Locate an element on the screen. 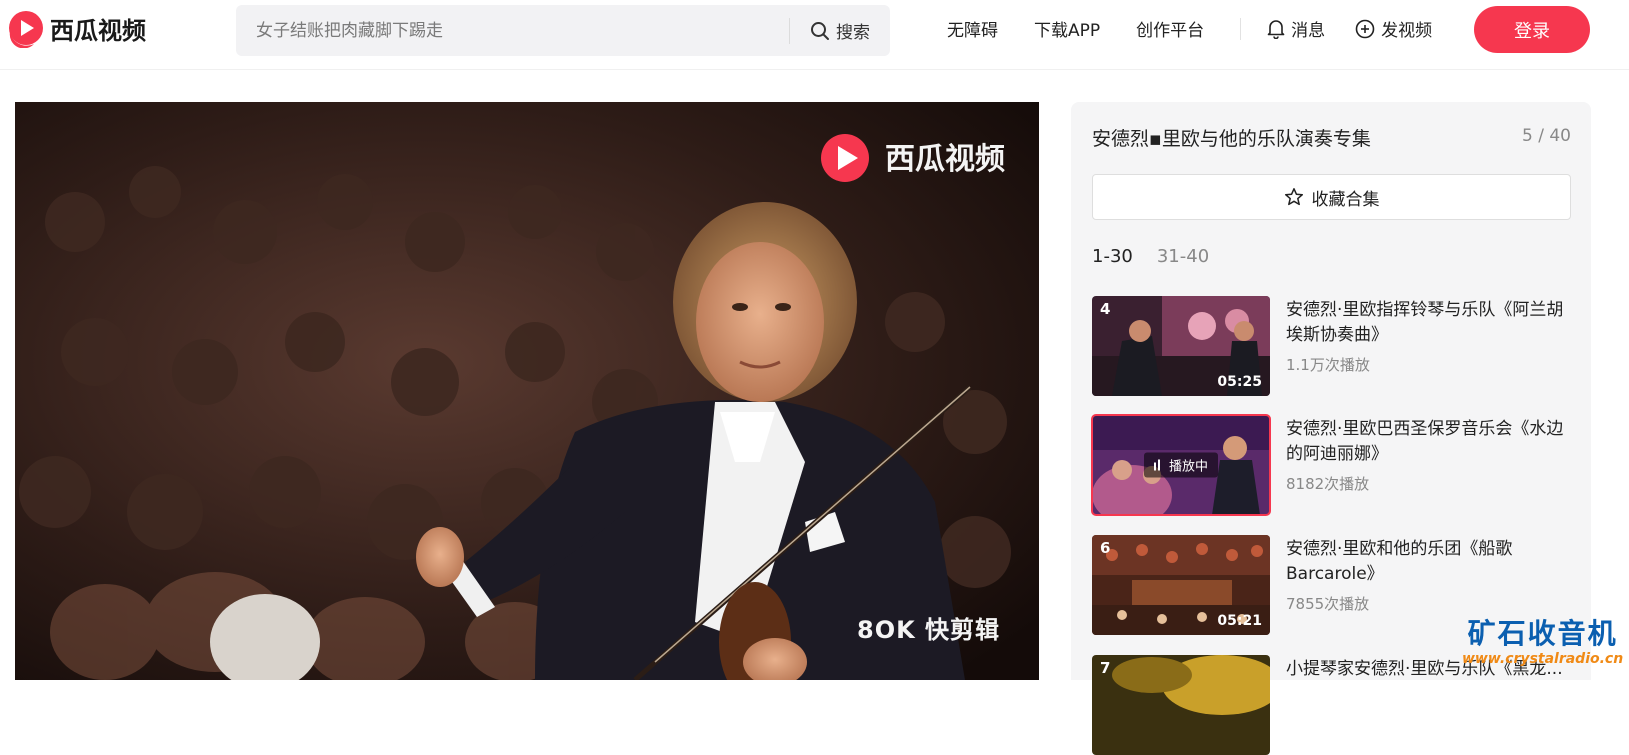 Image resolution: width=1629 pixels, height=755 pixels. item-play-count: 8182次播放 is located at coordinates (1328, 484).